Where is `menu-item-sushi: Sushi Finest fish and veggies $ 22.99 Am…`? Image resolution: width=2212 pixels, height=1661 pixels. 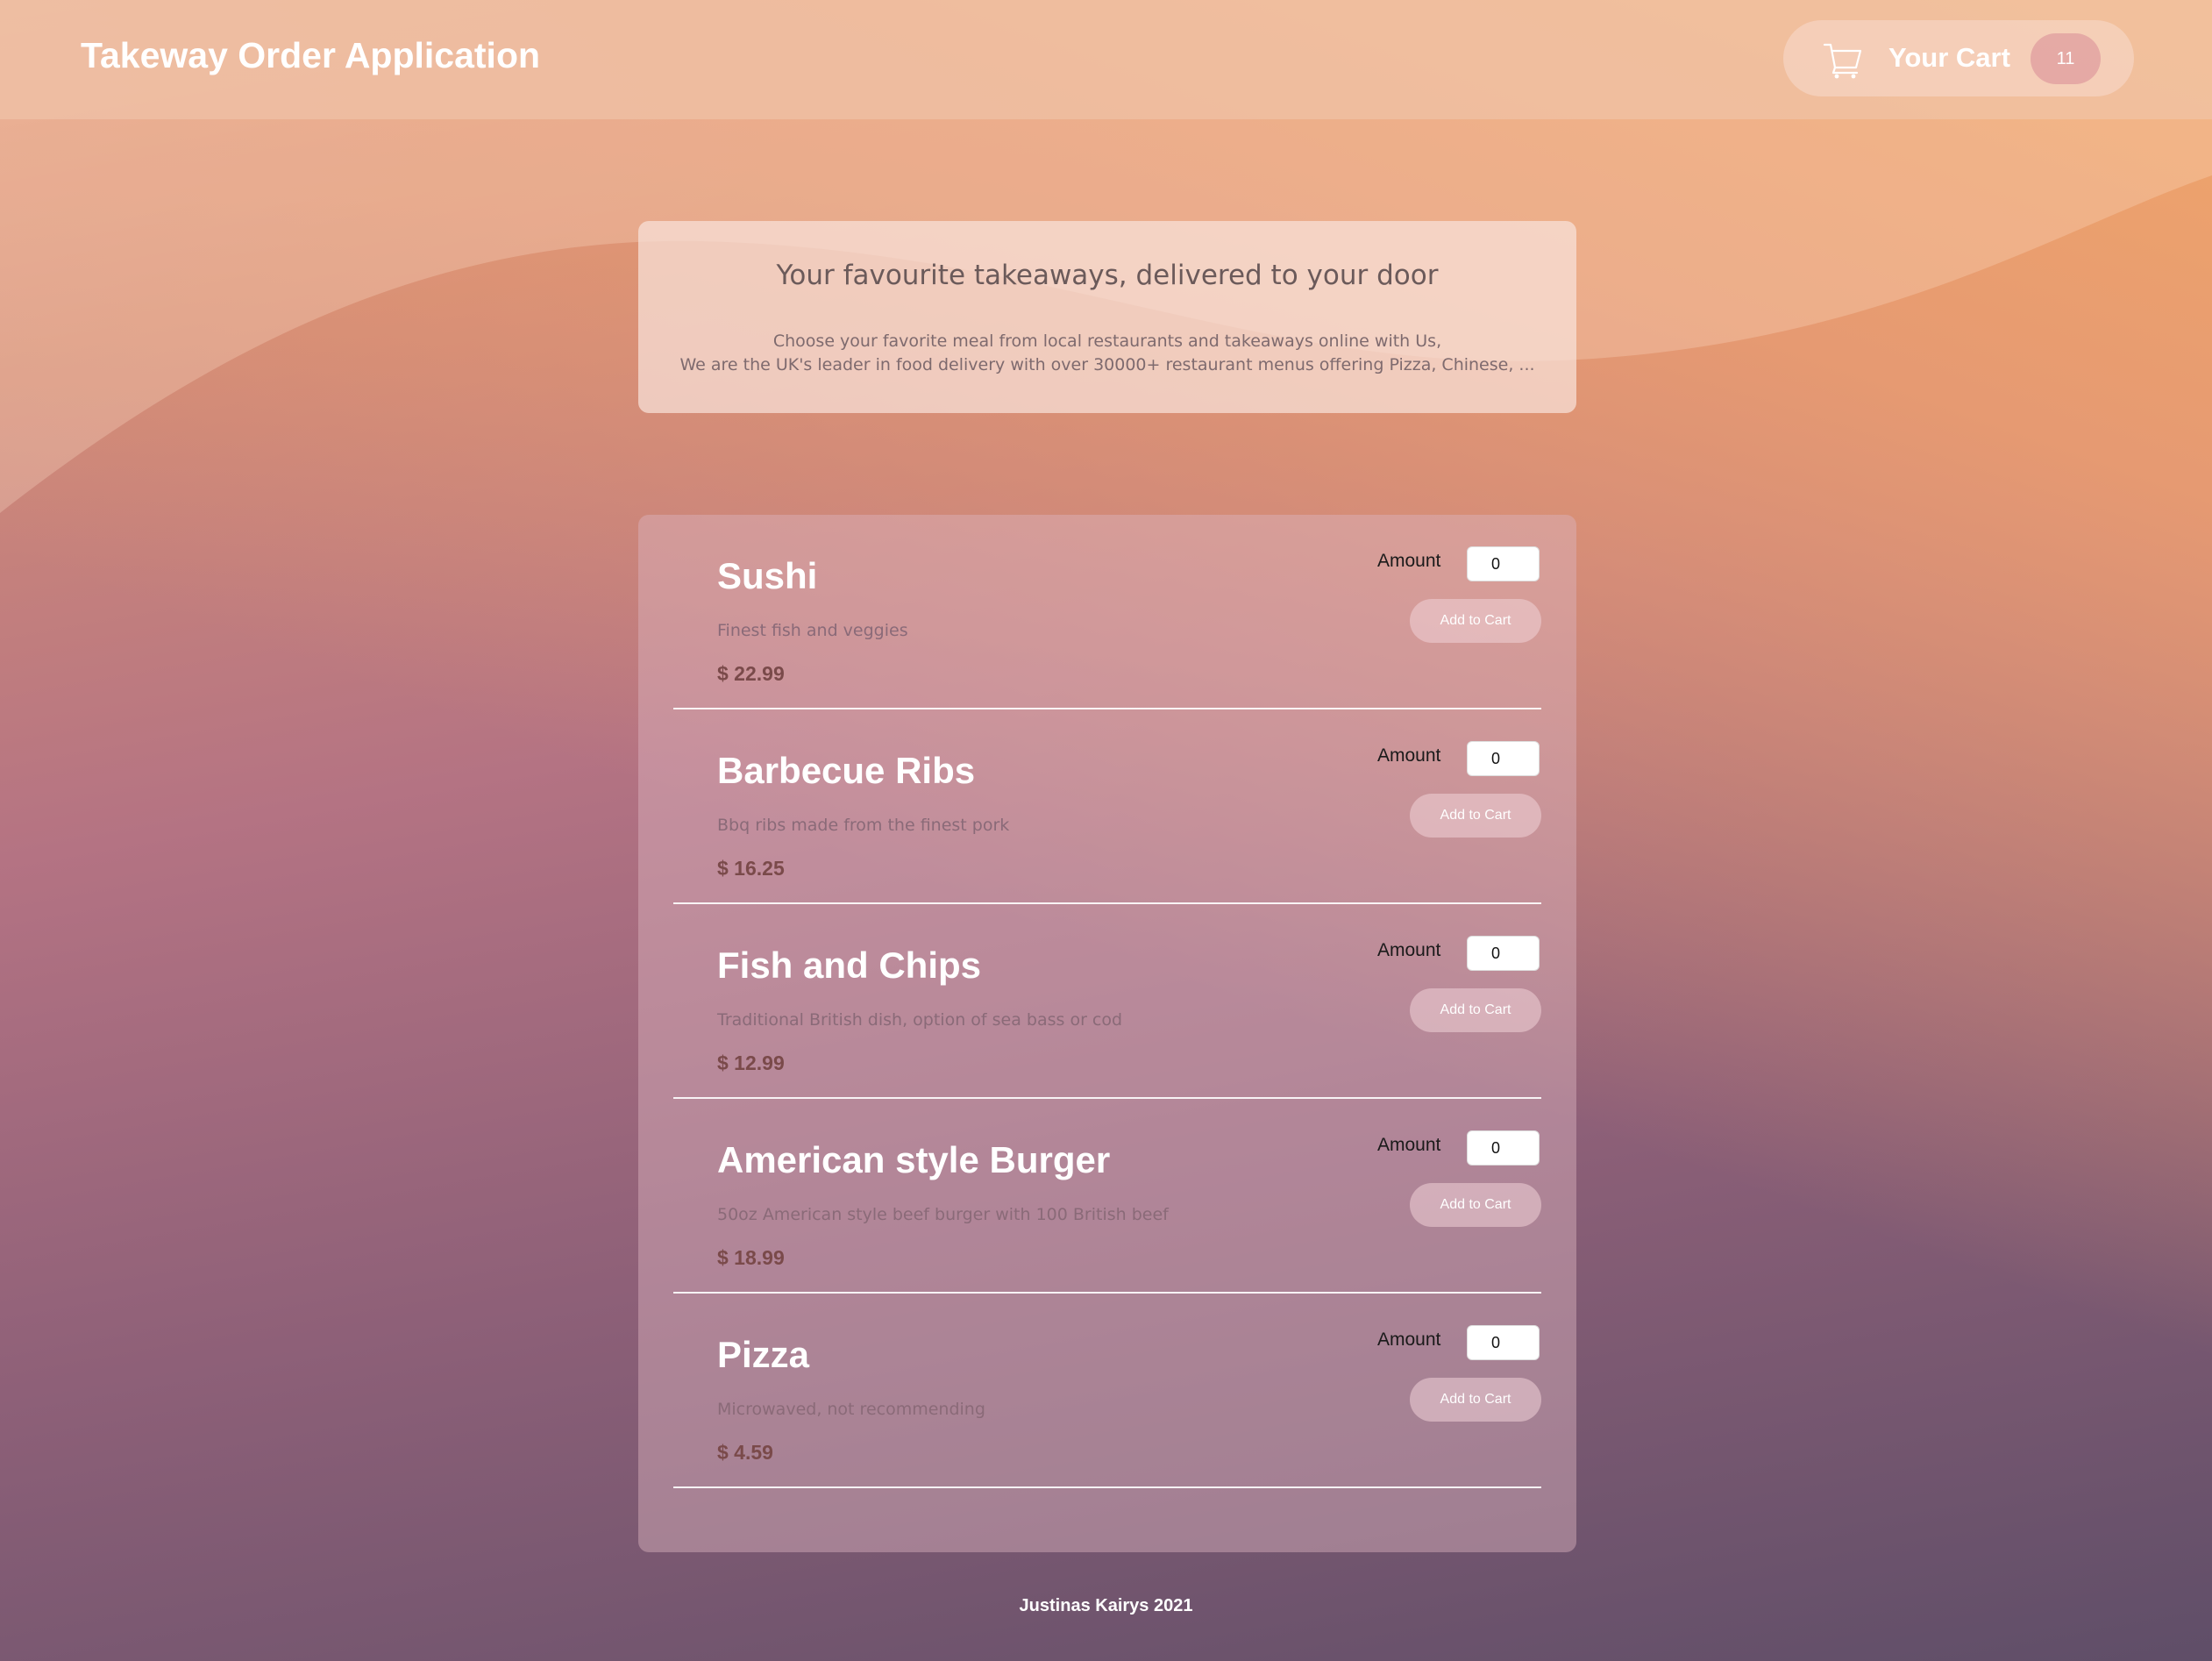 menu-item-sushi: Sushi Finest fish and veggies $ 22.99 Am… is located at coordinates (1107, 612).